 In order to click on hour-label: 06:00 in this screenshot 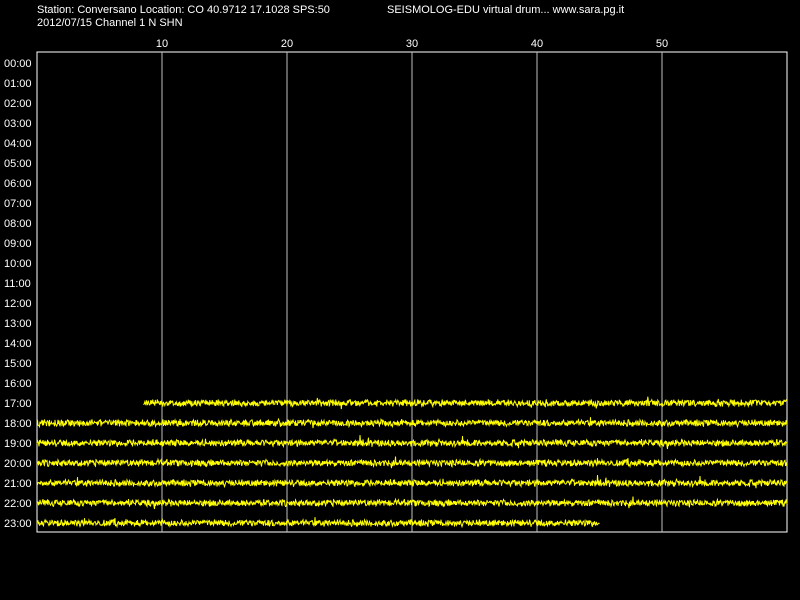, I will do `click(18, 184)`.